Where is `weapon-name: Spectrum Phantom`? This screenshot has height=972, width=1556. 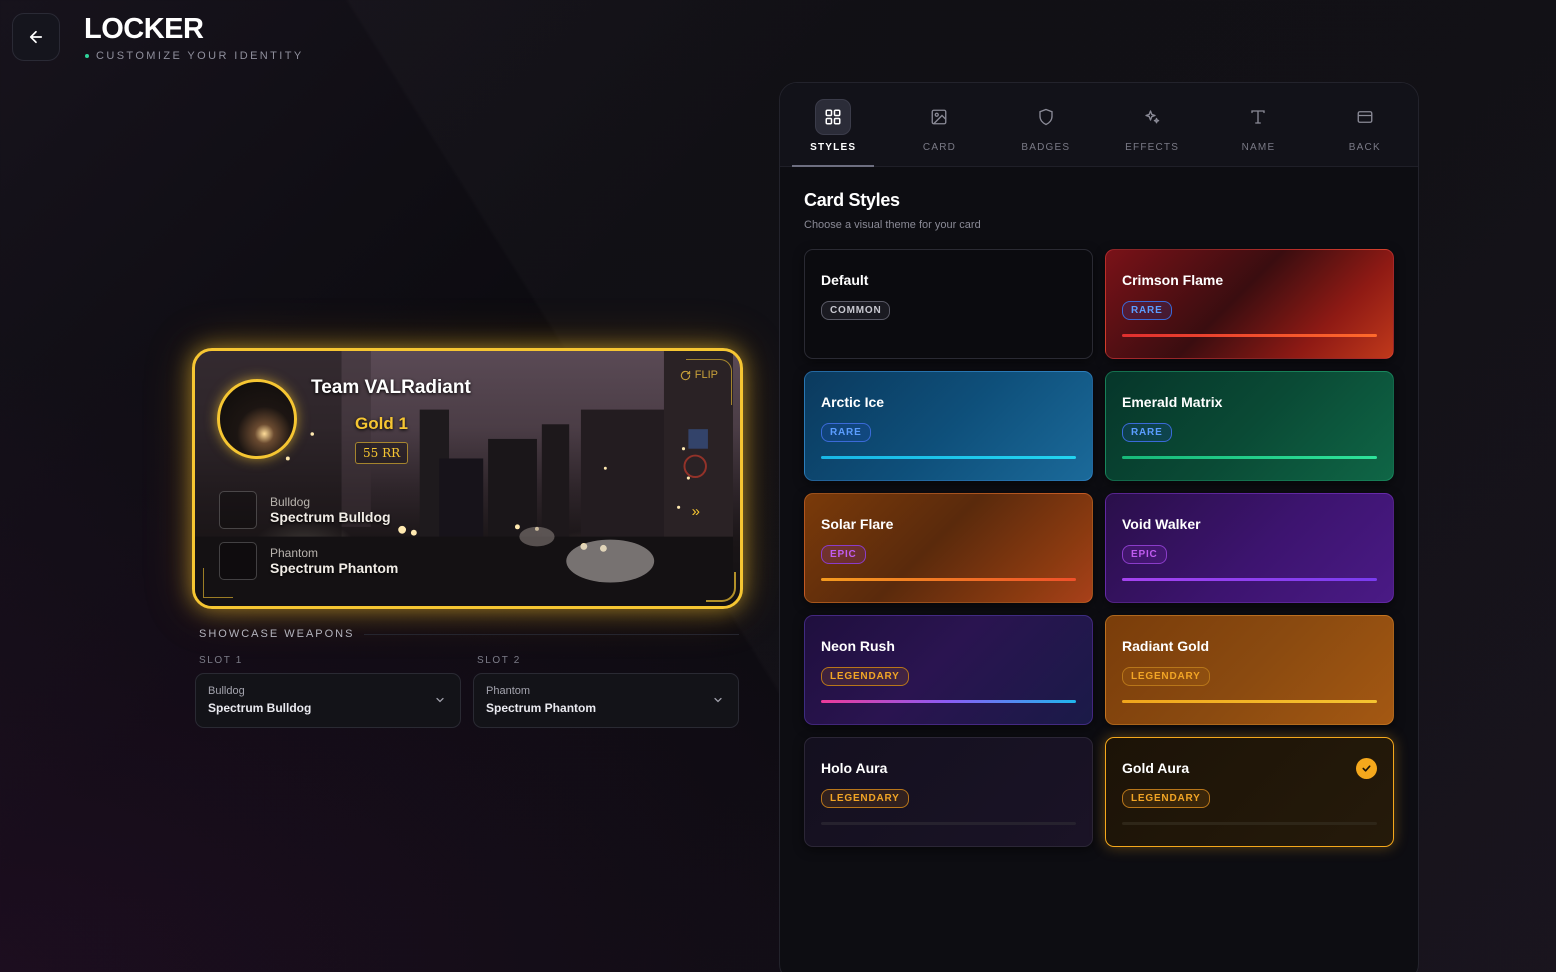
weapon-name: Spectrum Phantom is located at coordinates (334, 568).